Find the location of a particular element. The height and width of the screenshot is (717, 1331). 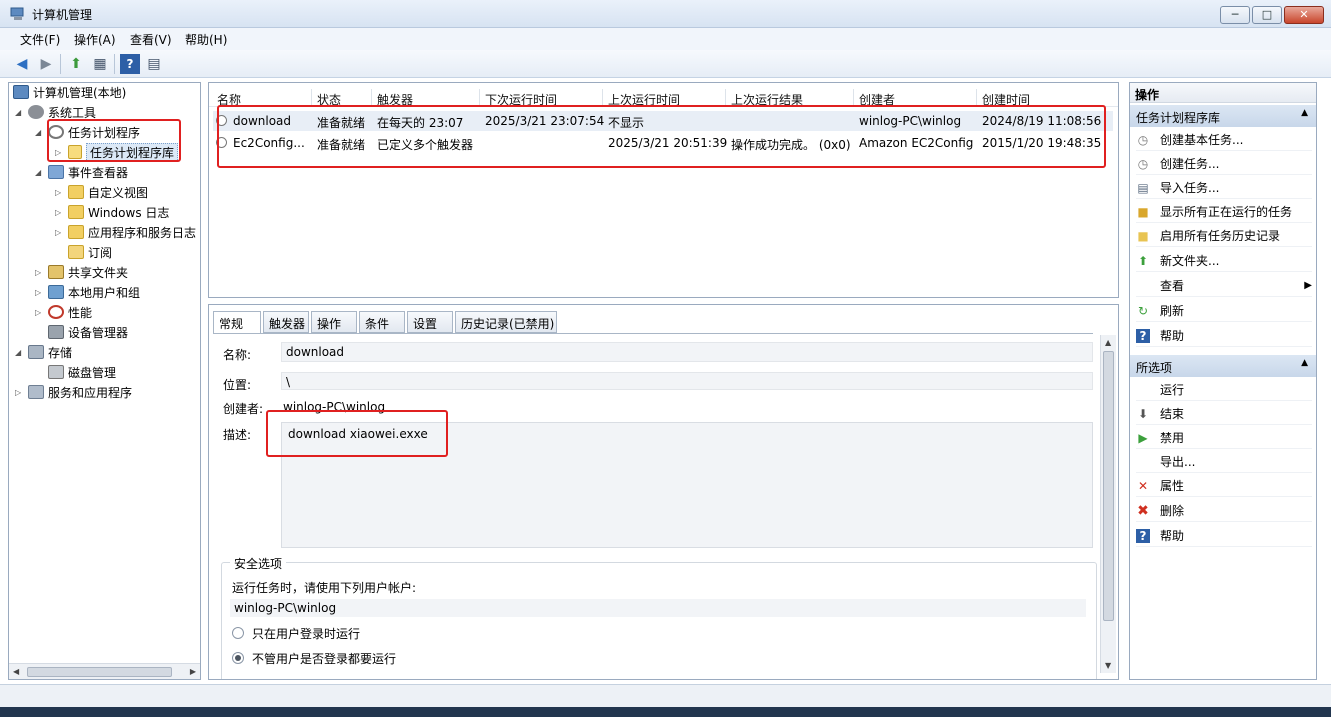

cell-author: winlog-PC\winlog is located at coordinates (910, 121).